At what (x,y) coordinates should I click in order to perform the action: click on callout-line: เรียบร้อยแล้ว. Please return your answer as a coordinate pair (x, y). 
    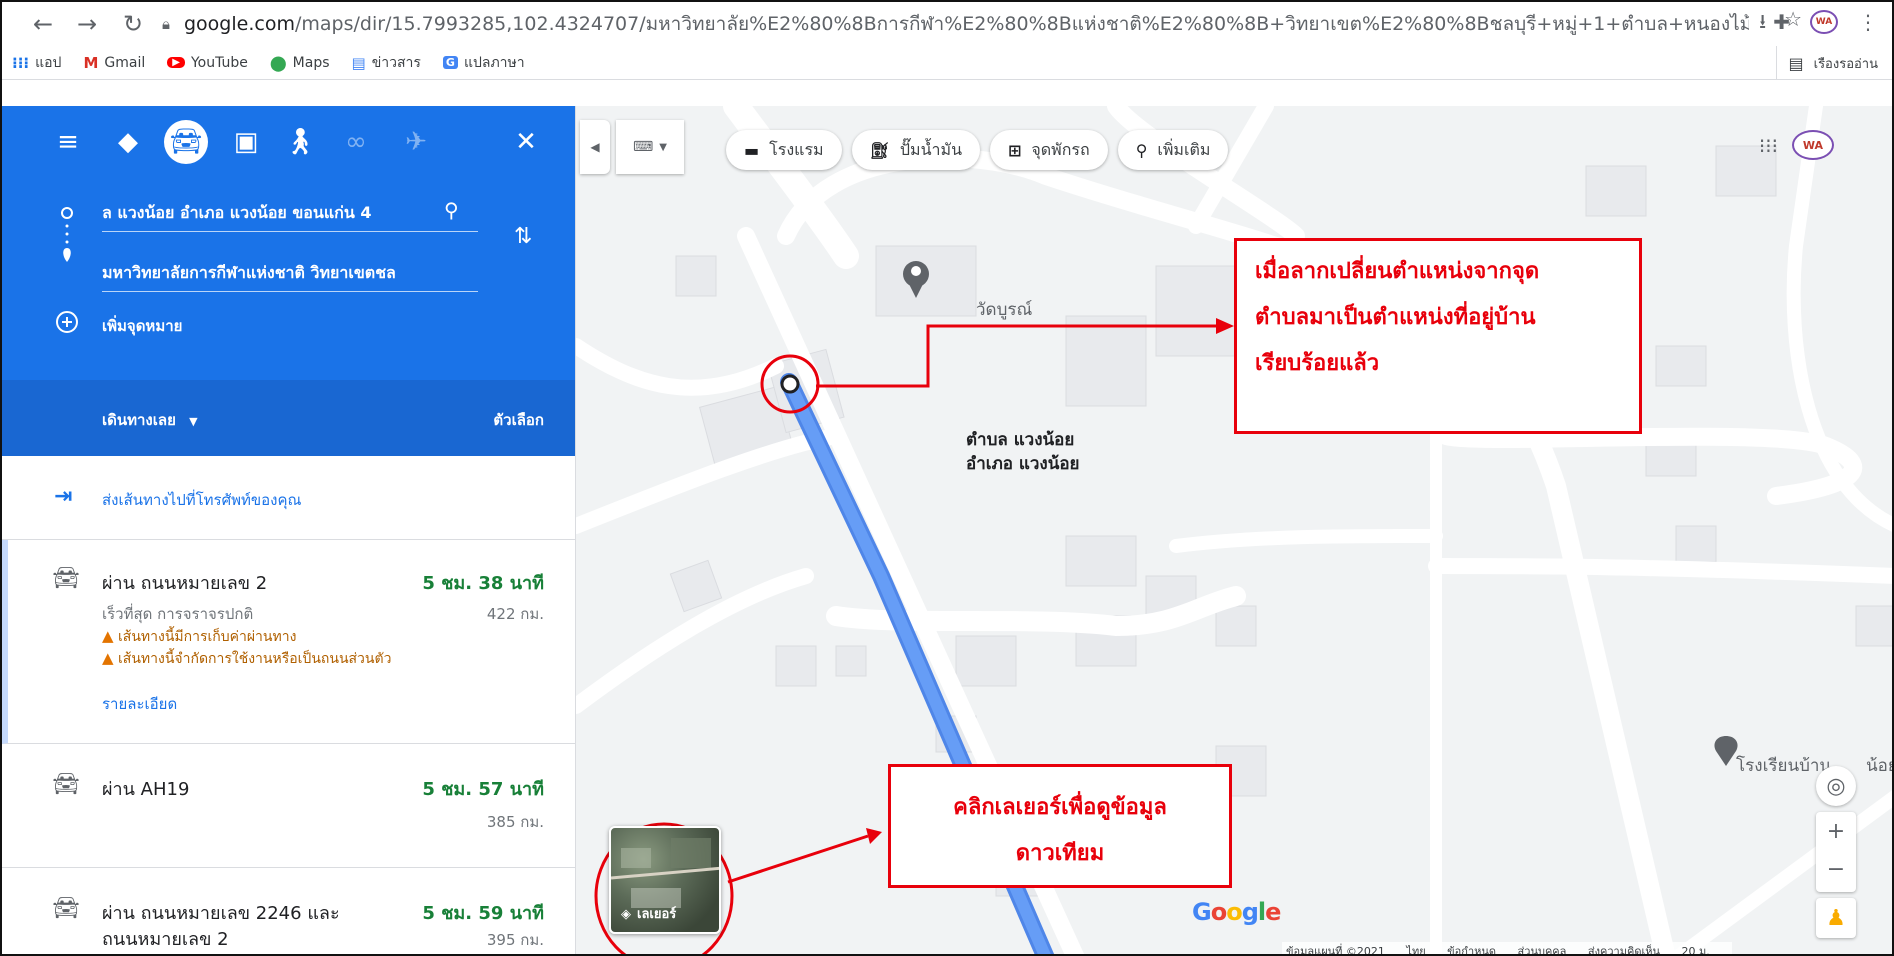
    Looking at the image, I should click on (1317, 363).